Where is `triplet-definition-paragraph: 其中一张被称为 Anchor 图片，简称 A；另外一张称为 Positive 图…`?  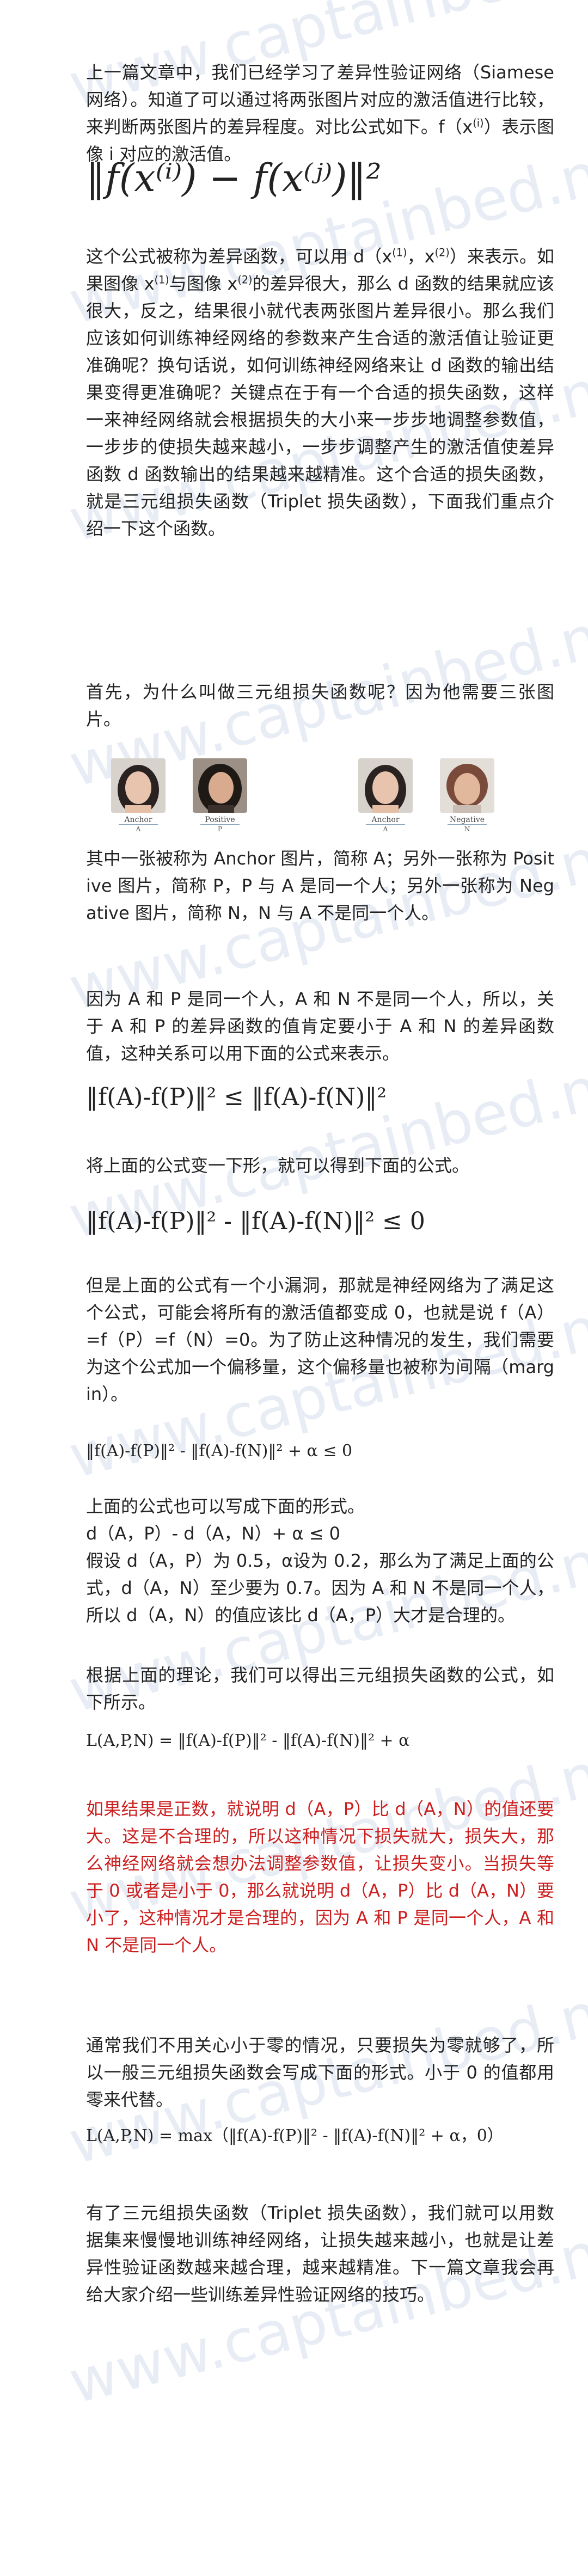 triplet-definition-paragraph: 其中一张被称为 Anchor 图片，简称 A；另外一张称为 Positive 图… is located at coordinates (320, 885).